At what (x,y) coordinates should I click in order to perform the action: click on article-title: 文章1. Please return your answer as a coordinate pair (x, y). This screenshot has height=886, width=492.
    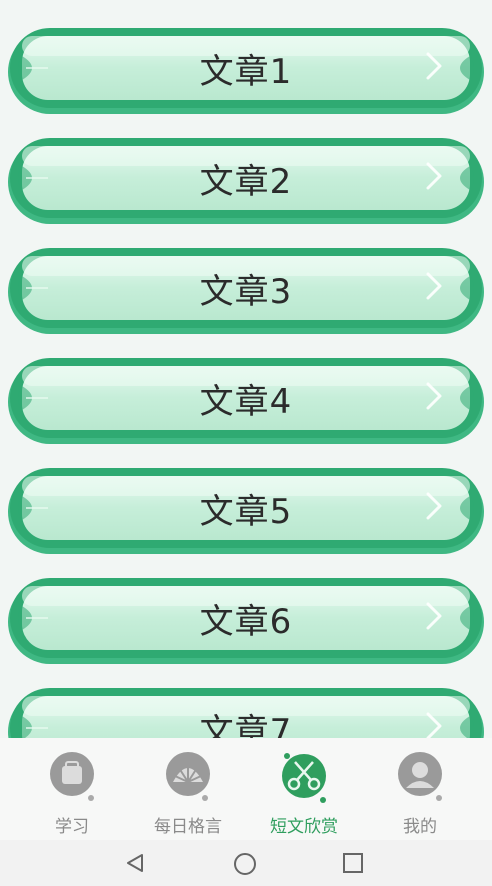
    Looking at the image, I should click on (246, 71).